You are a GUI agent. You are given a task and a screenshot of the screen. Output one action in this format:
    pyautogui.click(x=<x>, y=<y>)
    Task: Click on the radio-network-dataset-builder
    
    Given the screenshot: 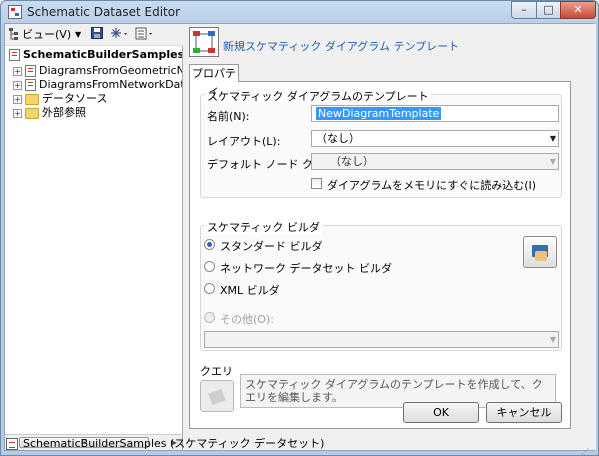 What is the action you would take?
    pyautogui.click(x=209, y=266)
    